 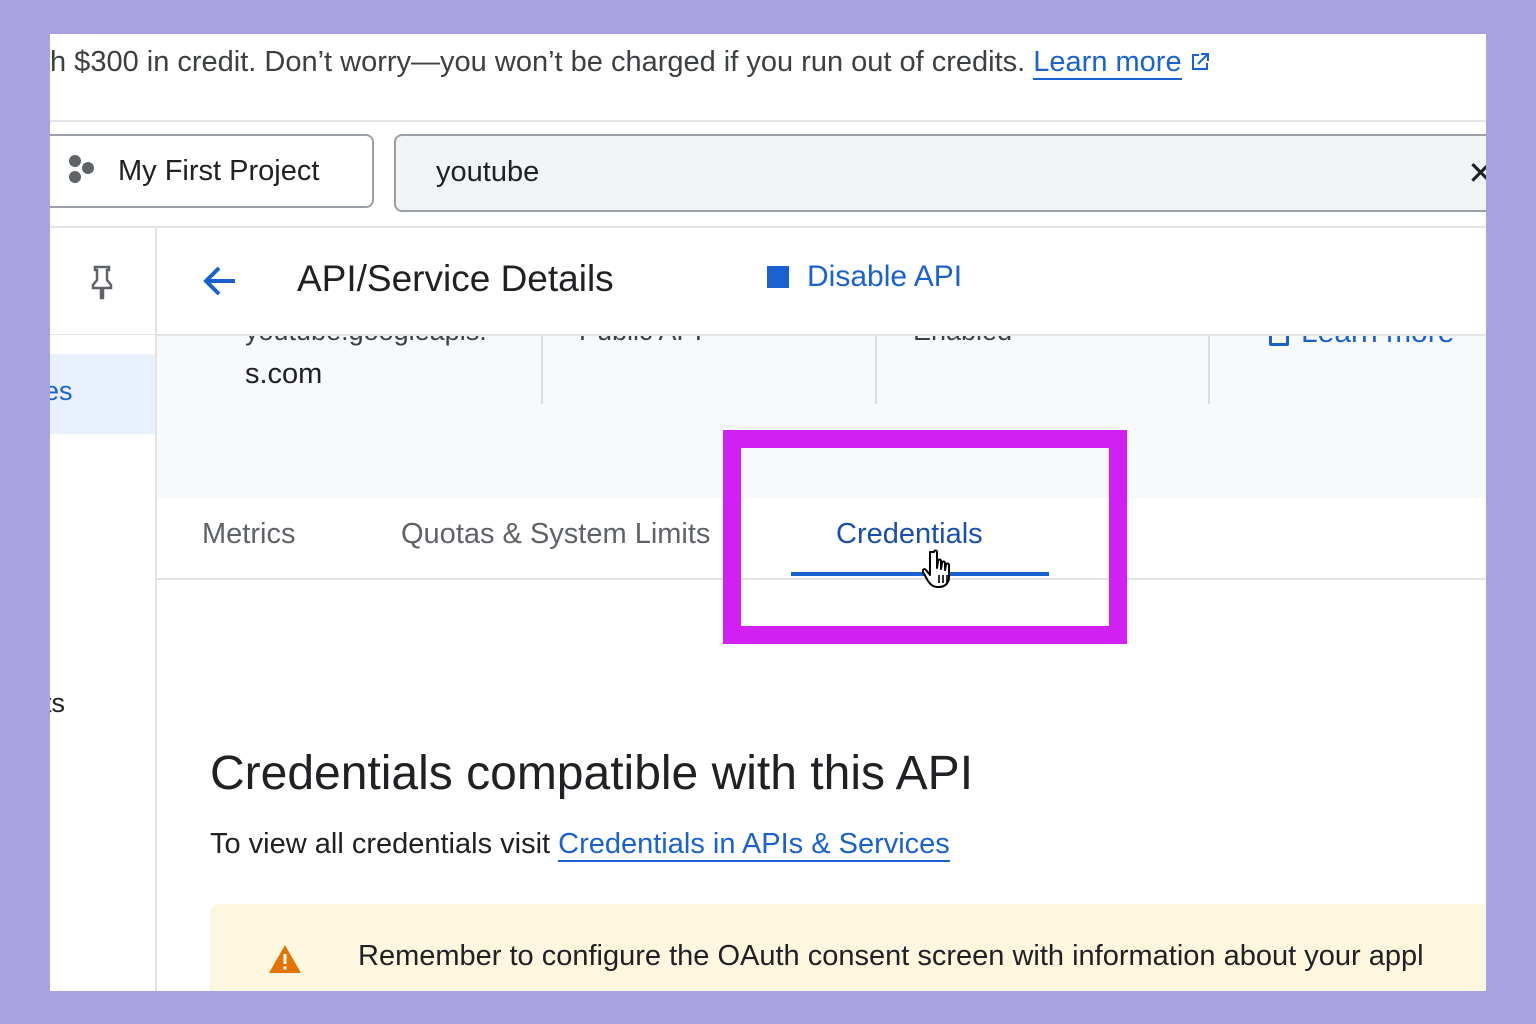 I want to click on stop-icon, so click(x=778, y=277).